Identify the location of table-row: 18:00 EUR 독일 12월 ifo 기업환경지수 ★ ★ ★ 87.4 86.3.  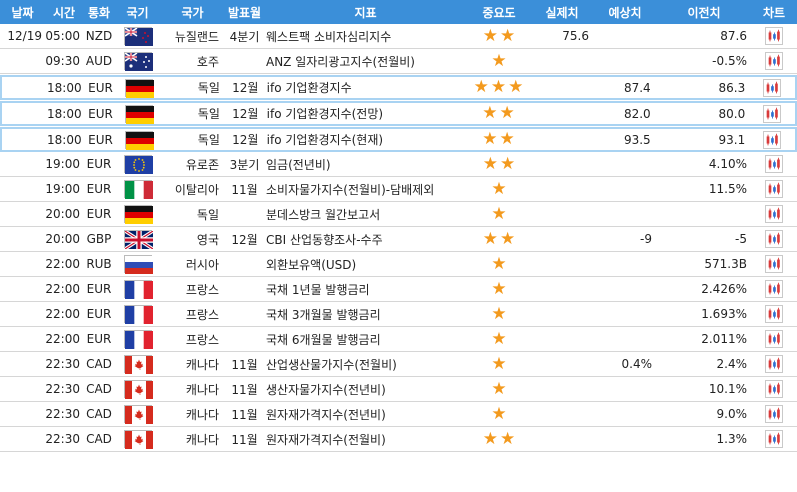
(398, 87).